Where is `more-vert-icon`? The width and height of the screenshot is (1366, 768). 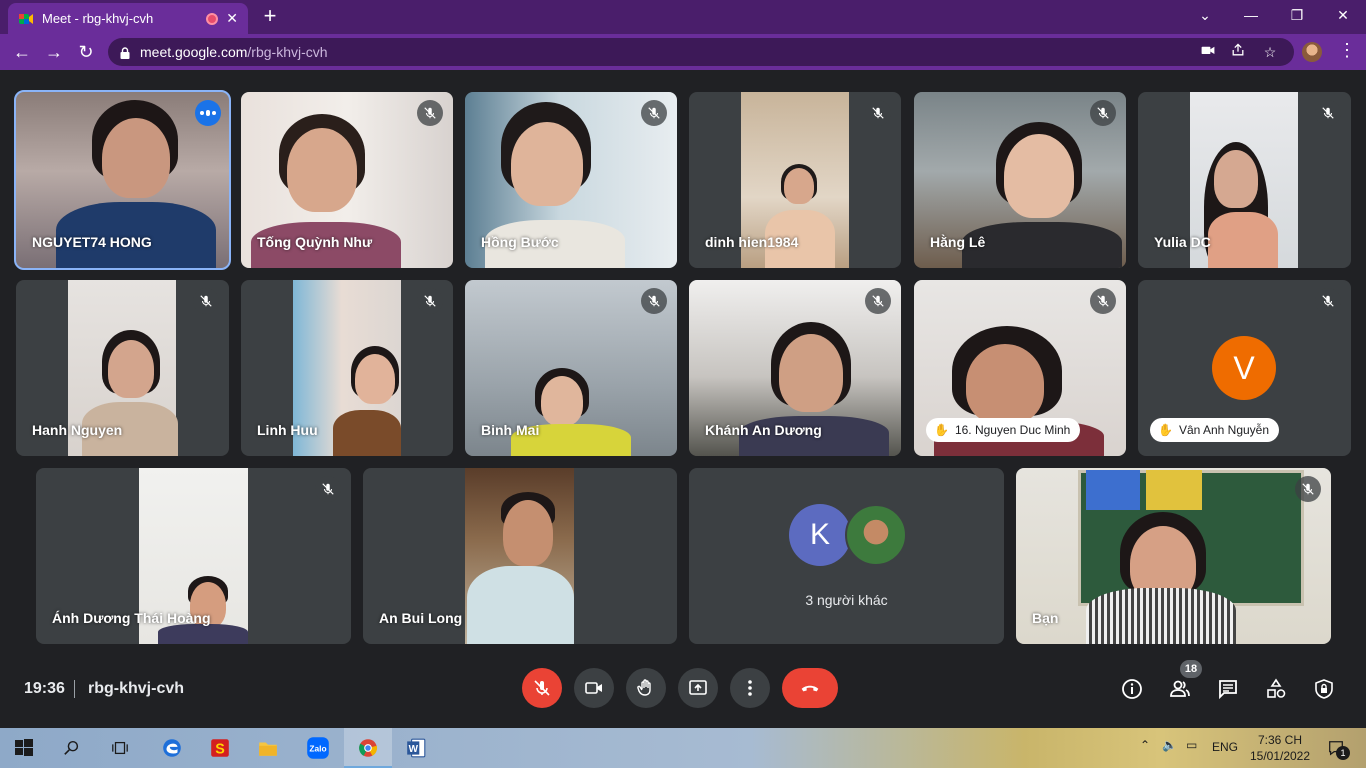
more-vert-icon is located at coordinates (750, 688).